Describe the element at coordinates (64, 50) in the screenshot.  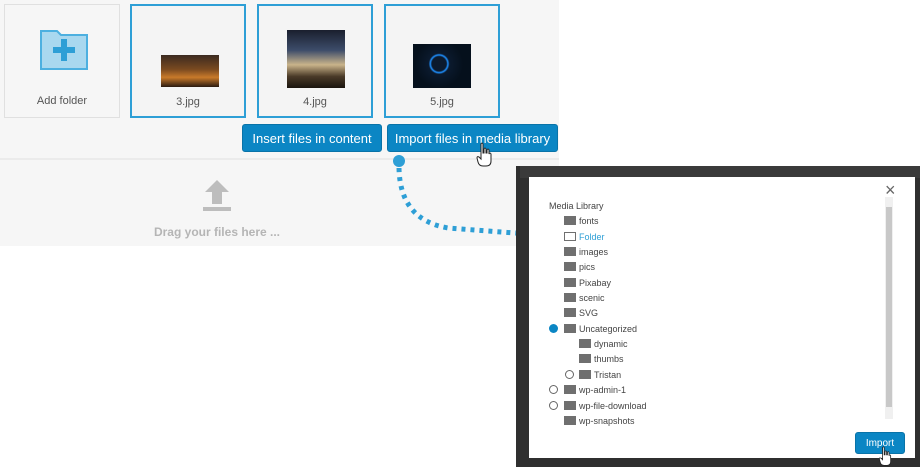
I see `add-folder-icon` at that location.